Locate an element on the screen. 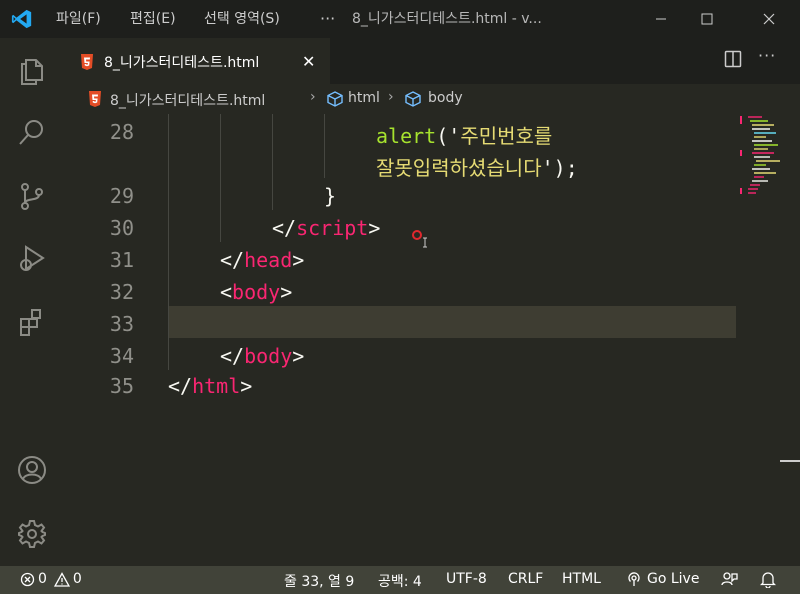 The width and height of the screenshot is (800, 594). line-number: 34 is located at coordinates (121, 356).